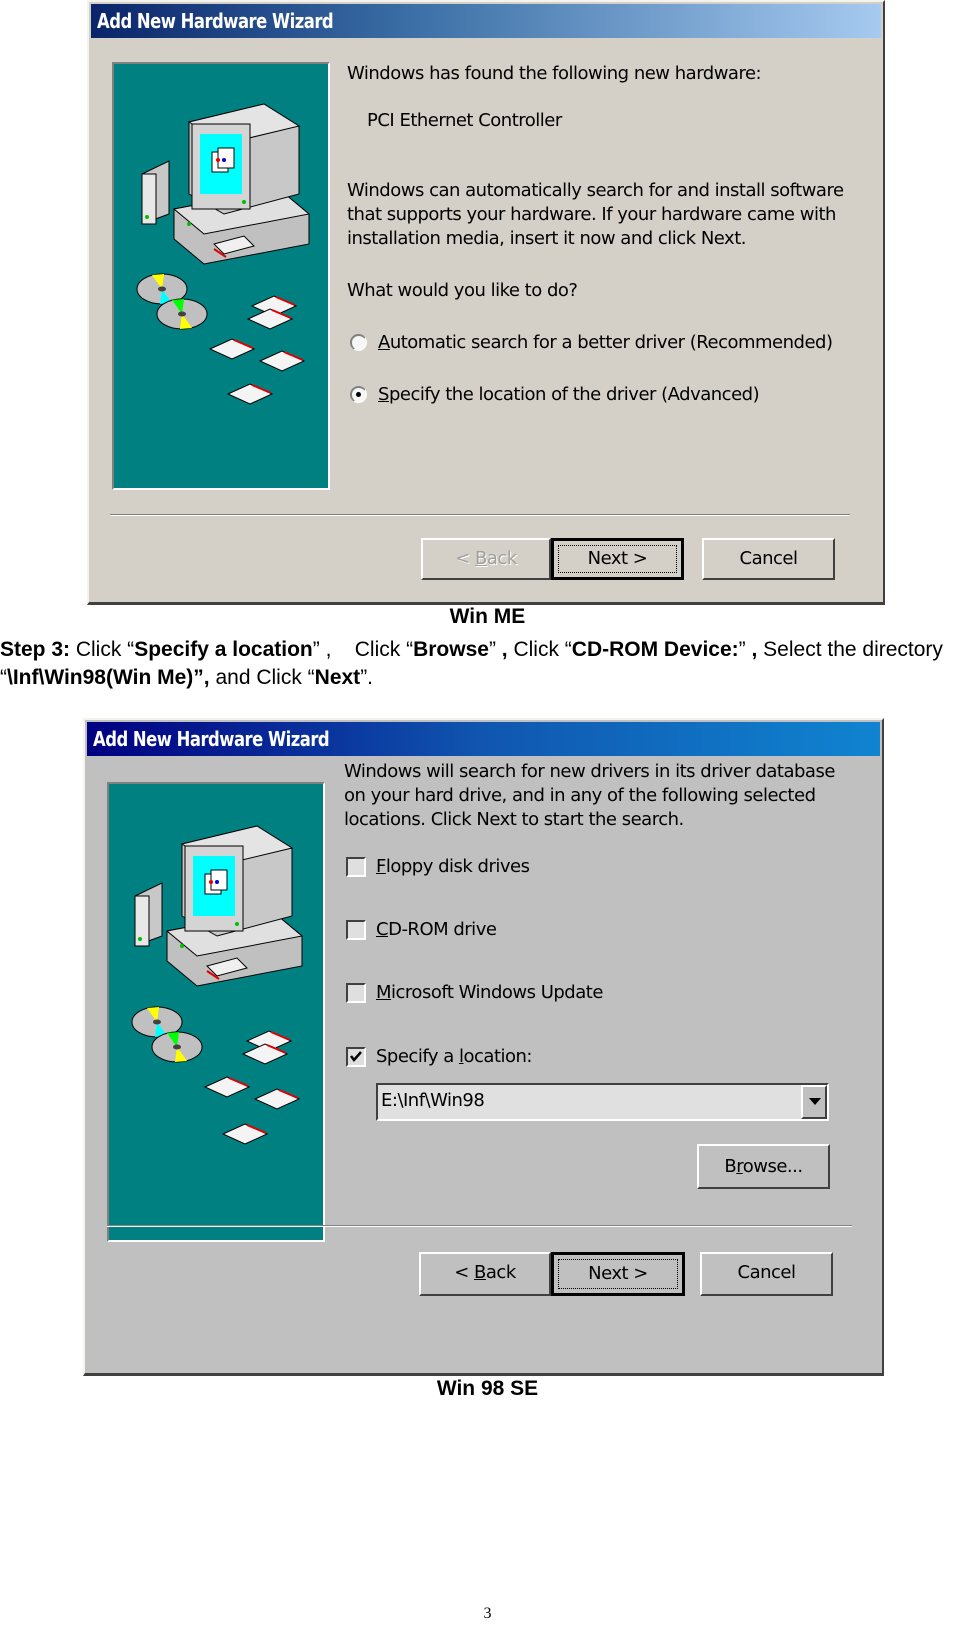 This screenshot has width=975, height=1631. I want to click on mnemonic: F, so click(381, 866).